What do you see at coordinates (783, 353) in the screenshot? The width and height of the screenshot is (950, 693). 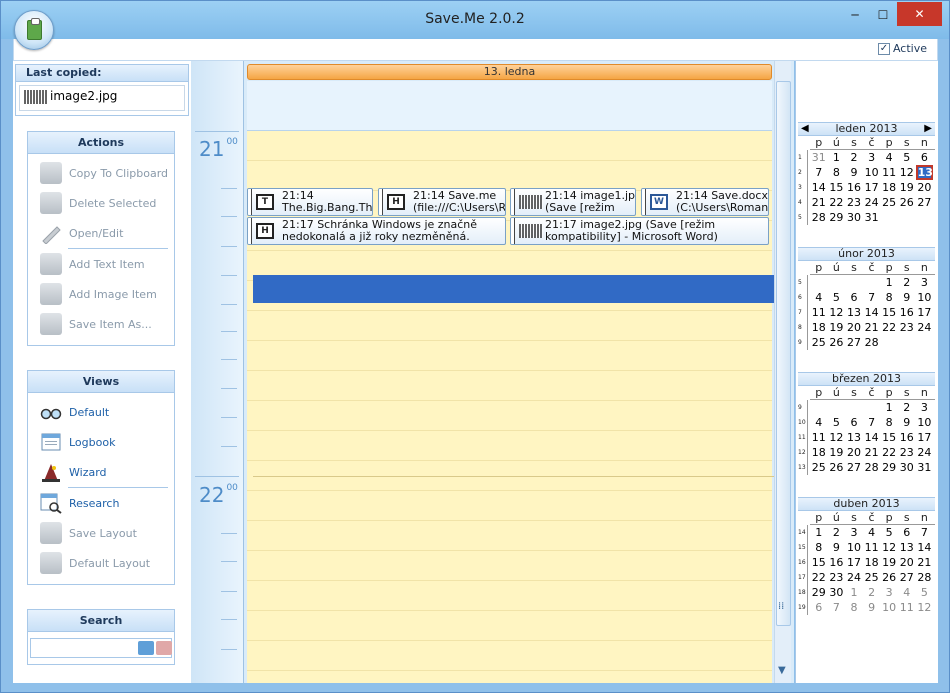 I see `scroll-thumb` at bounding box center [783, 353].